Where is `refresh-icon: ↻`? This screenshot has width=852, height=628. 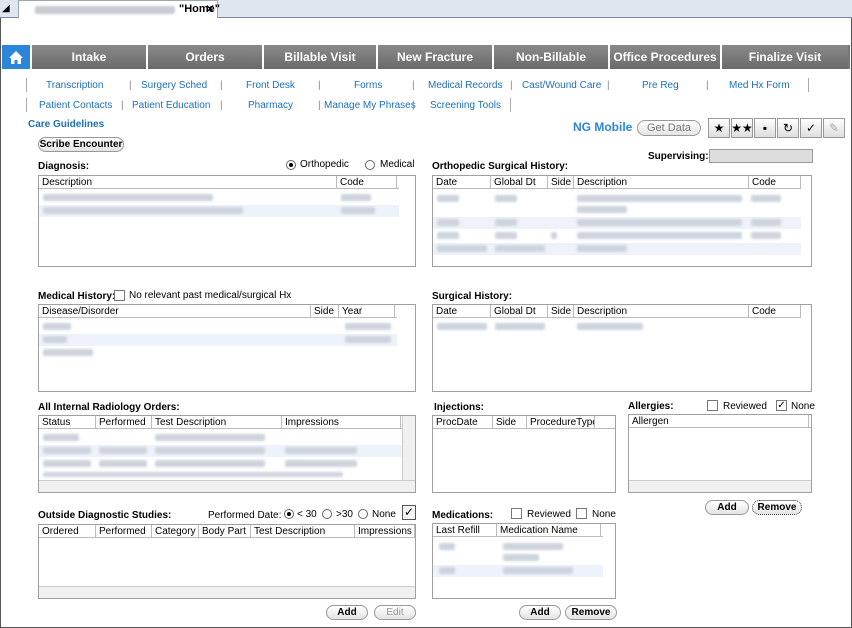 refresh-icon: ↻ is located at coordinates (788, 128).